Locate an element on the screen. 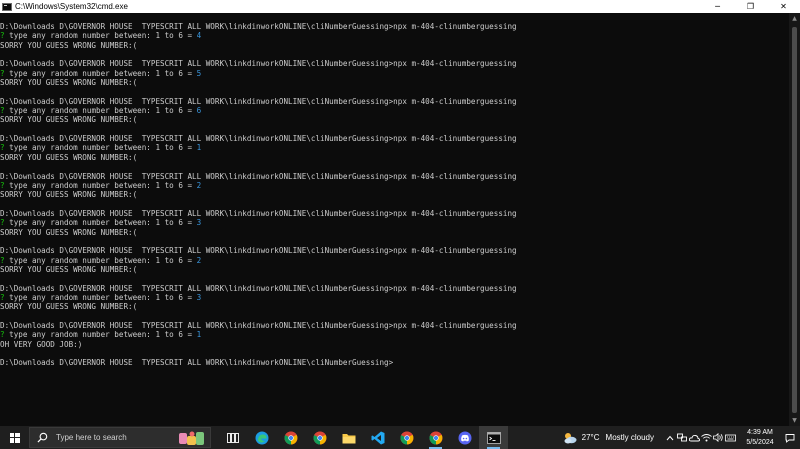 This screenshot has width=800, height=449. taskbar-app-cmd is located at coordinates (493, 437).